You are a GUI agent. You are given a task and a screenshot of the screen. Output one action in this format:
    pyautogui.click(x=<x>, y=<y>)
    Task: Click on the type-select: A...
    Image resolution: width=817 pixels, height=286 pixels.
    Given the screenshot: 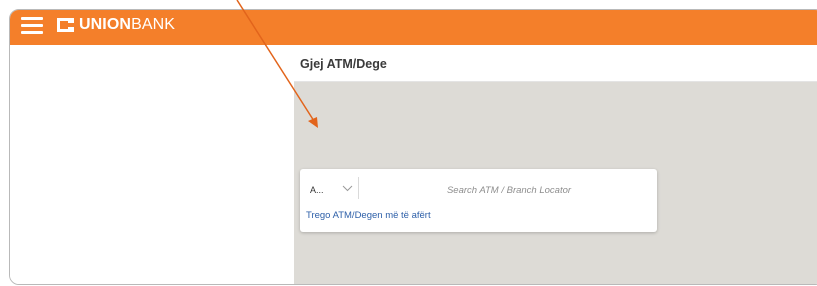 What is the action you would take?
    pyautogui.click(x=332, y=190)
    